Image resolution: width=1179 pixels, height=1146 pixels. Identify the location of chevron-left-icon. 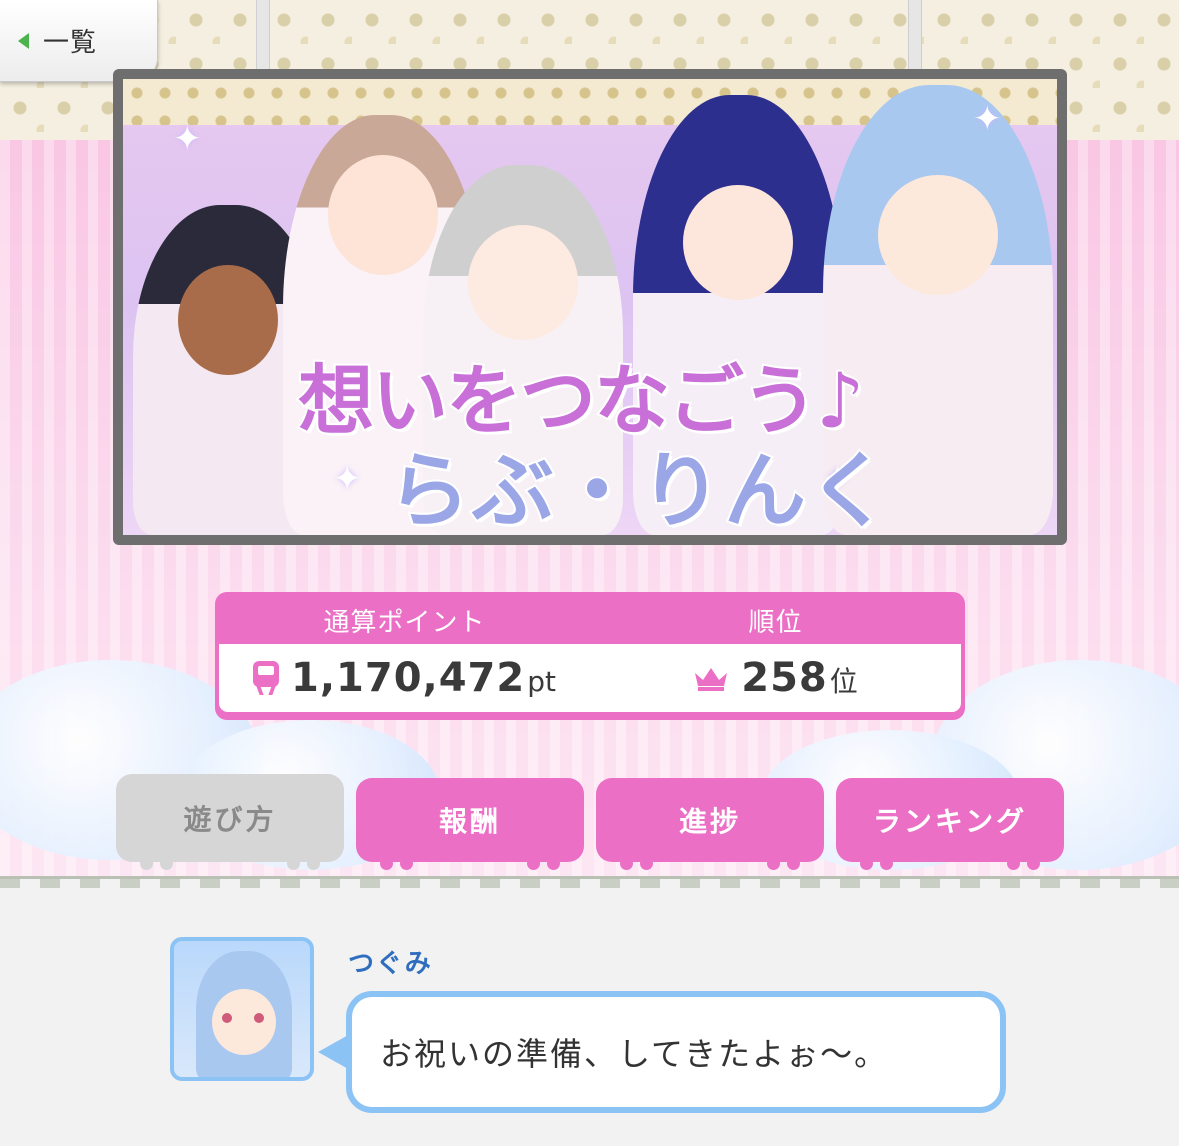
(23, 40).